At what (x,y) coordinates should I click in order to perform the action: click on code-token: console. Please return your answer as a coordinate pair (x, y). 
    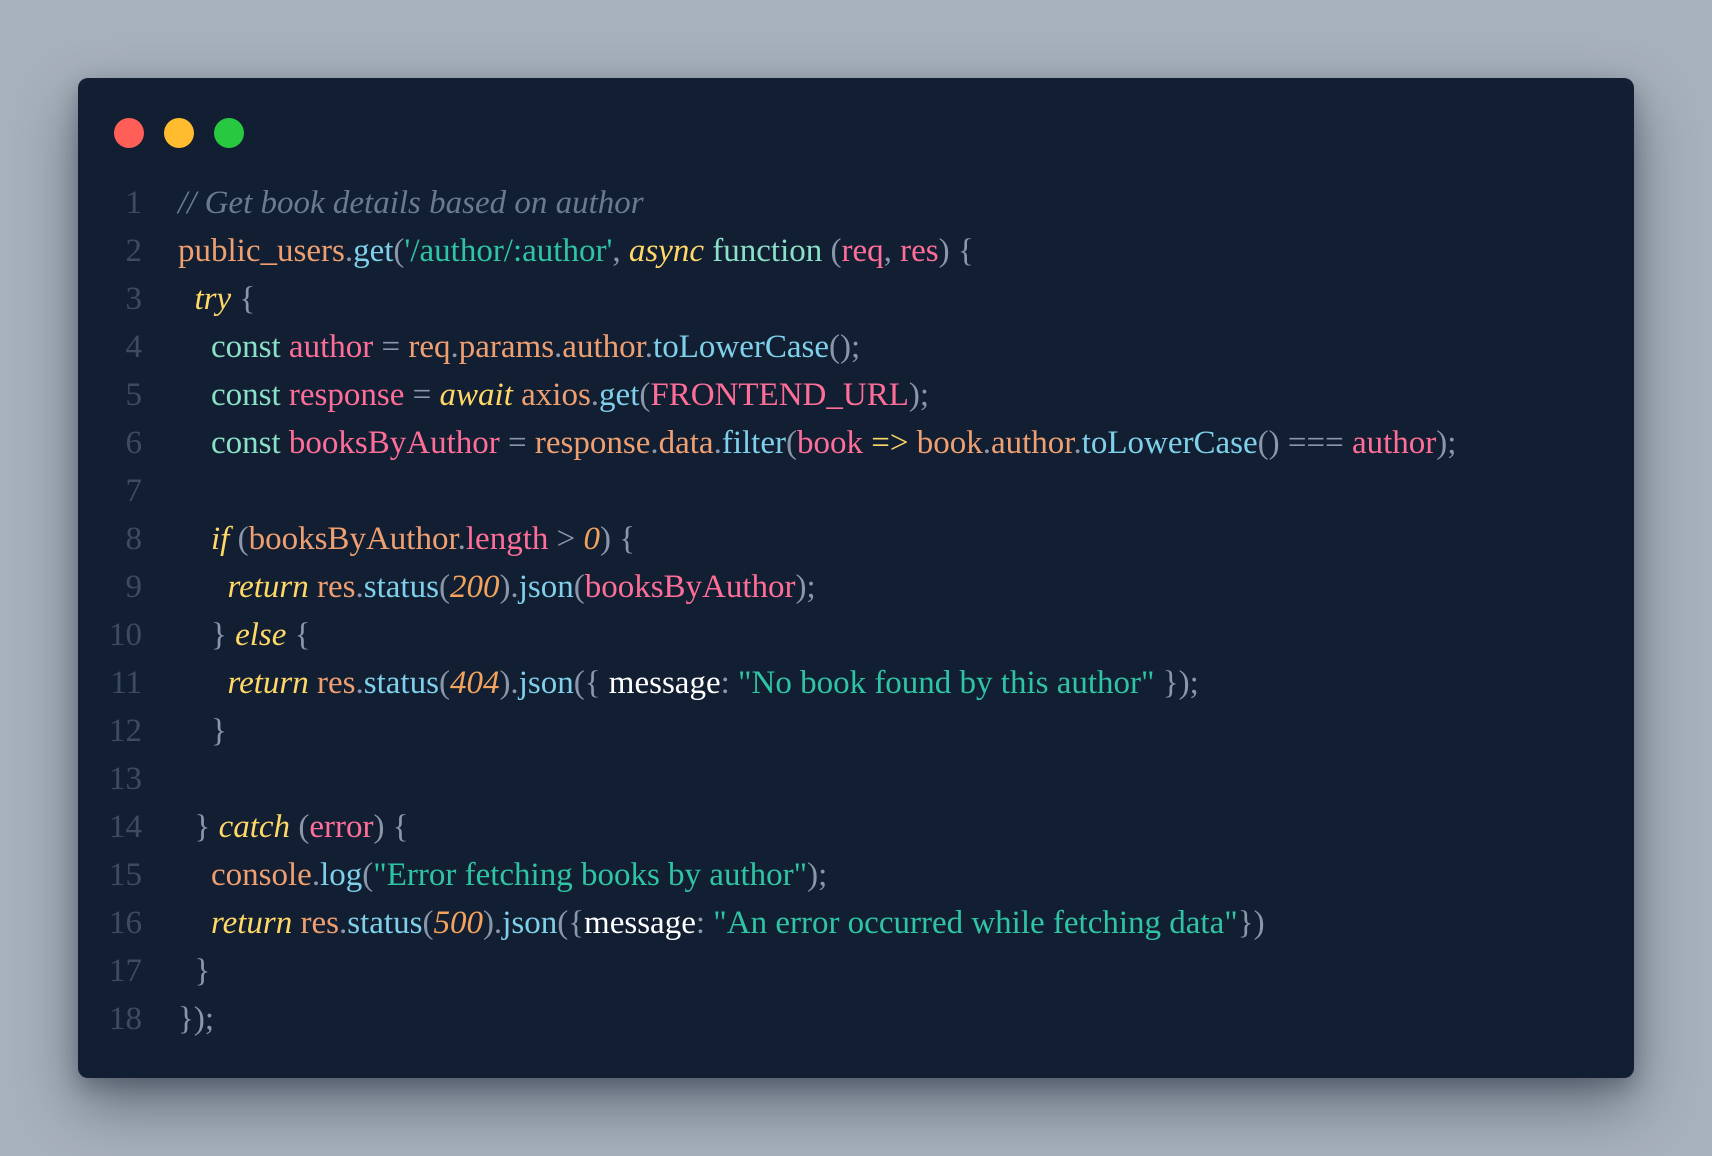
    Looking at the image, I should click on (261, 875).